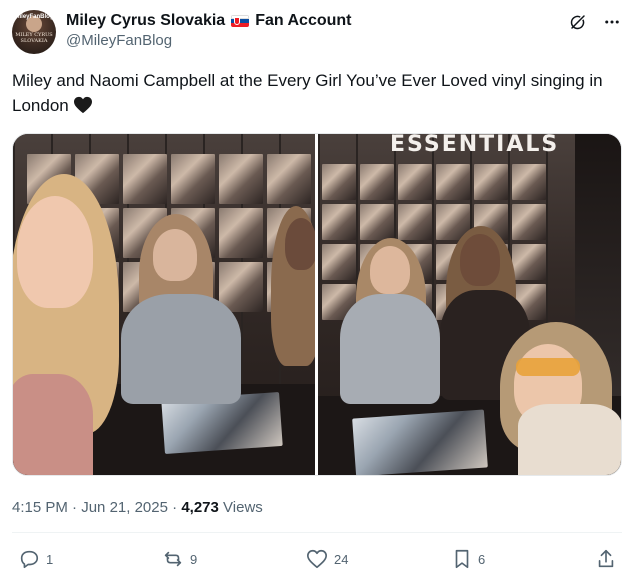 The height and width of the screenshot is (584, 634). What do you see at coordinates (40, 507) in the screenshot?
I see `tweet-time: 4:15 PM` at bounding box center [40, 507].